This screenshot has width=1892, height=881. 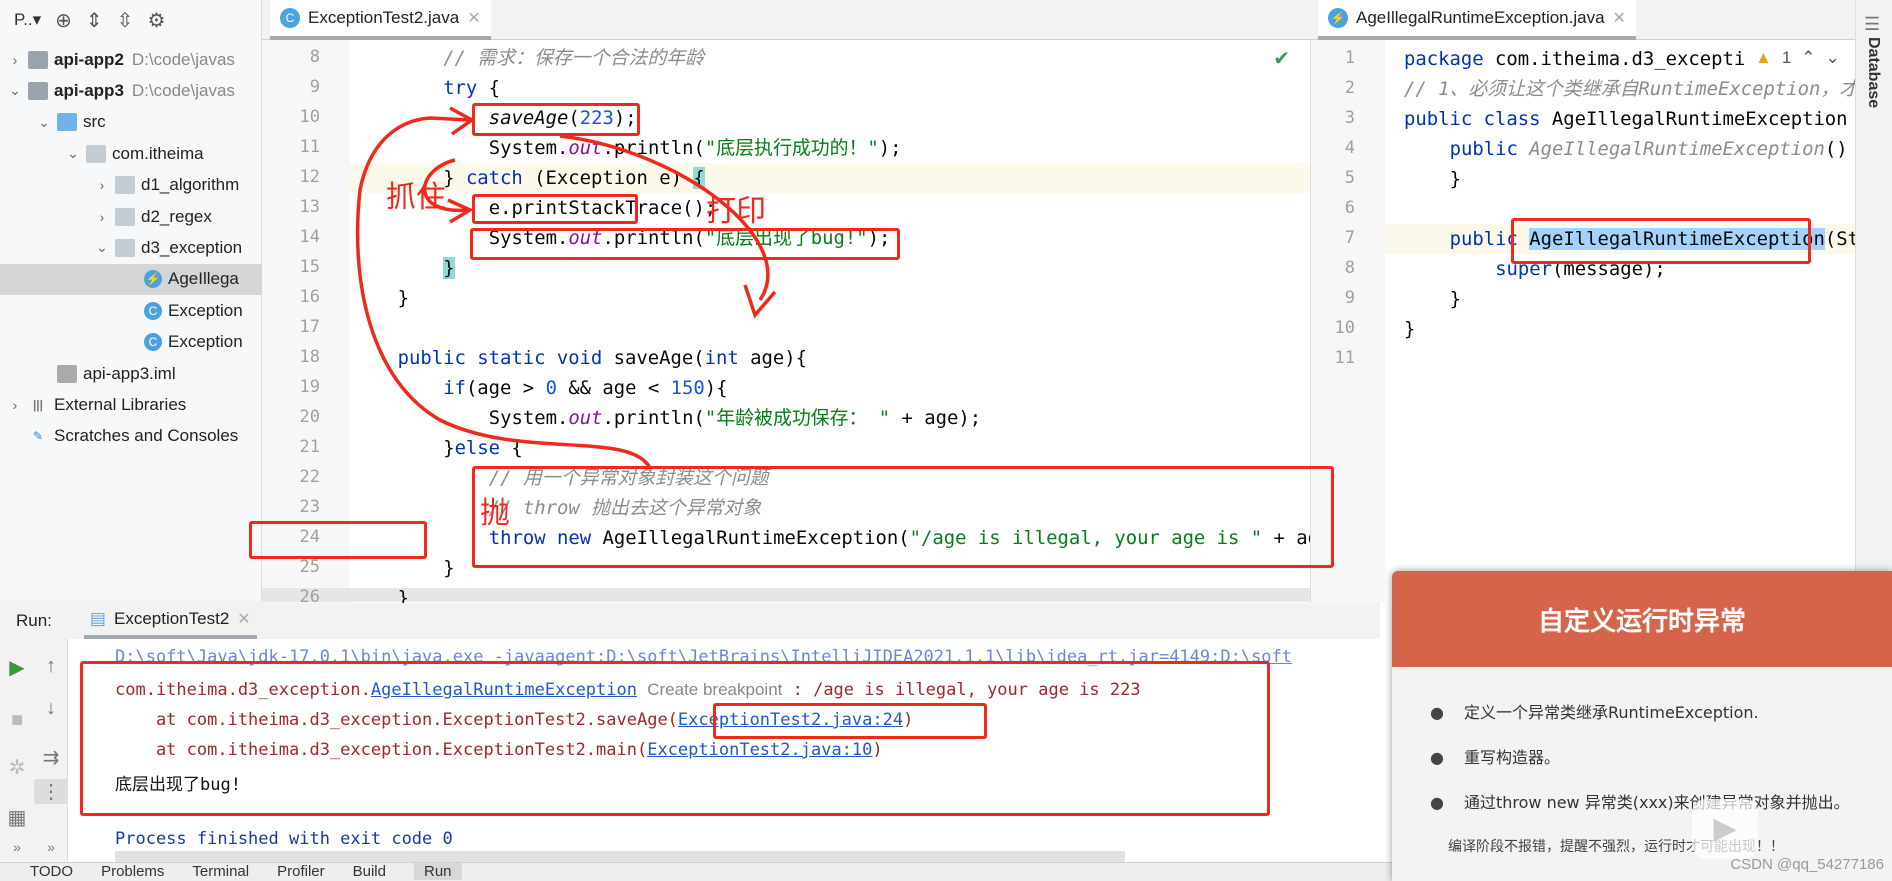 I want to click on play-icon: ▶, so click(x=1725, y=829).